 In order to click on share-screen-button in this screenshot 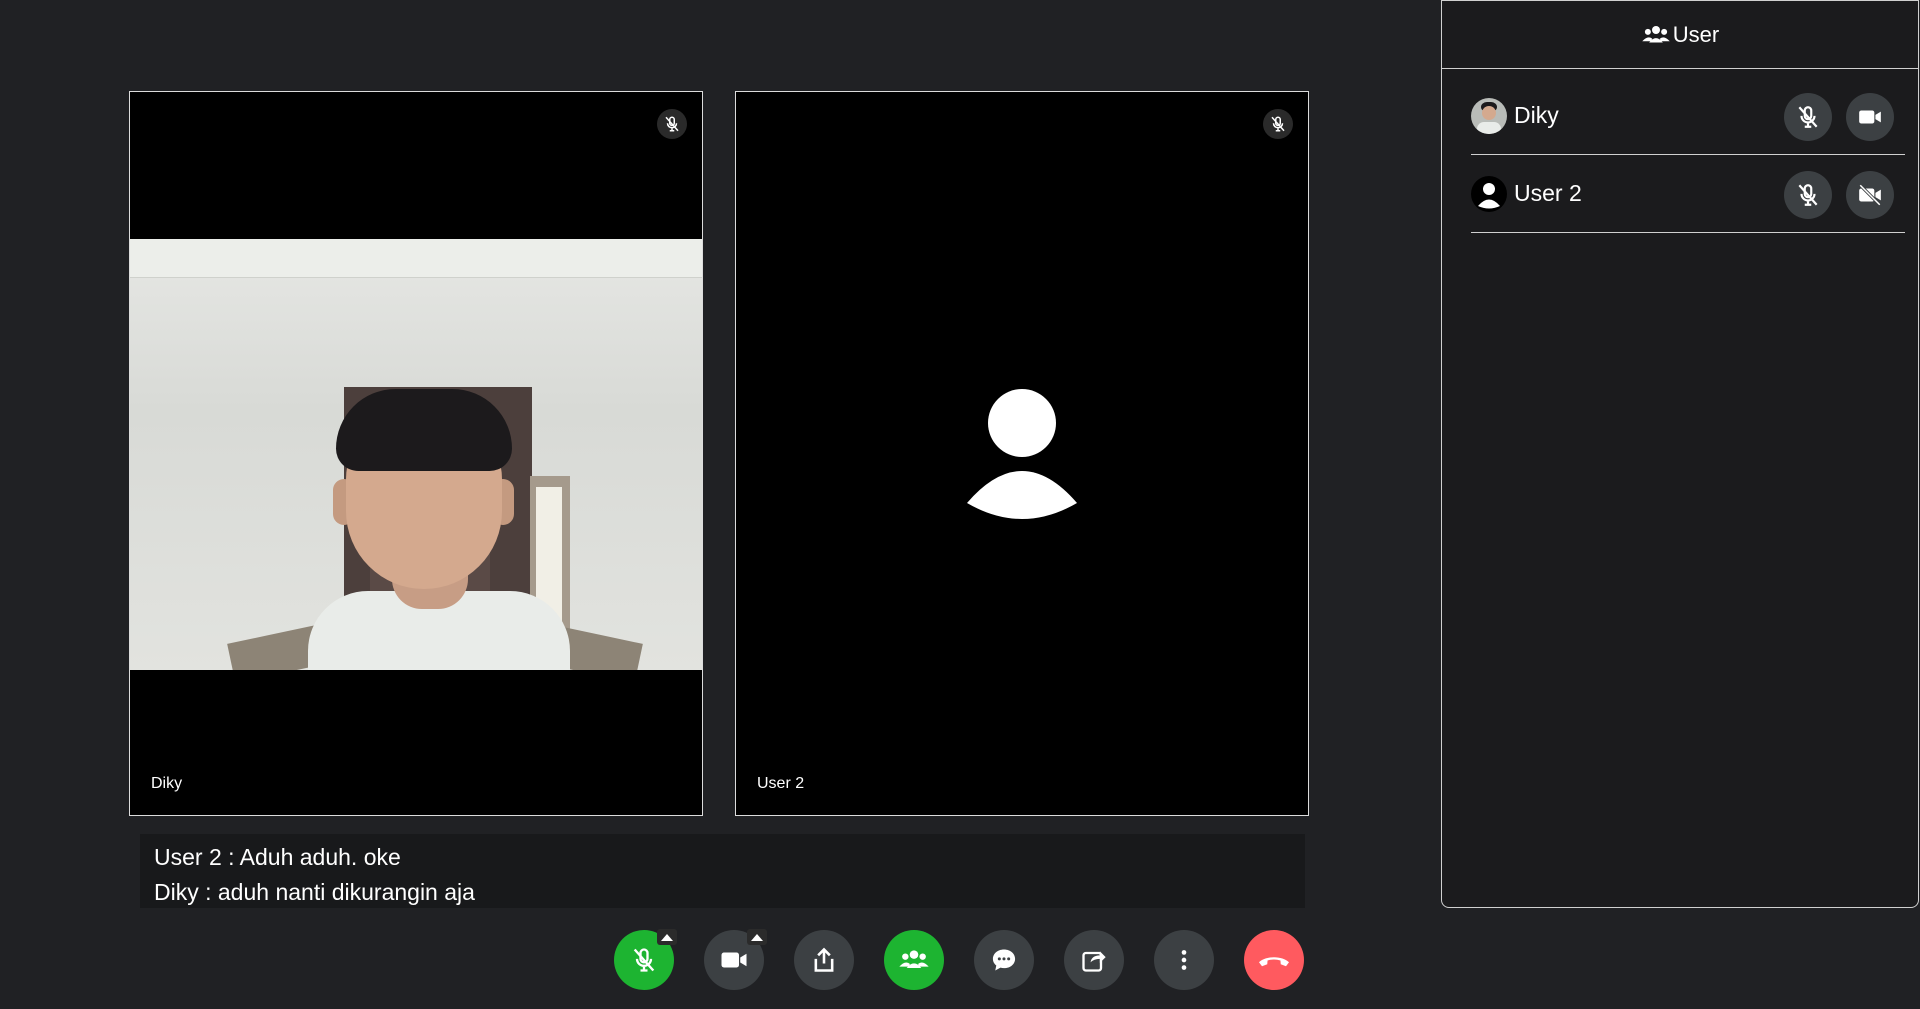, I will do `click(824, 960)`.